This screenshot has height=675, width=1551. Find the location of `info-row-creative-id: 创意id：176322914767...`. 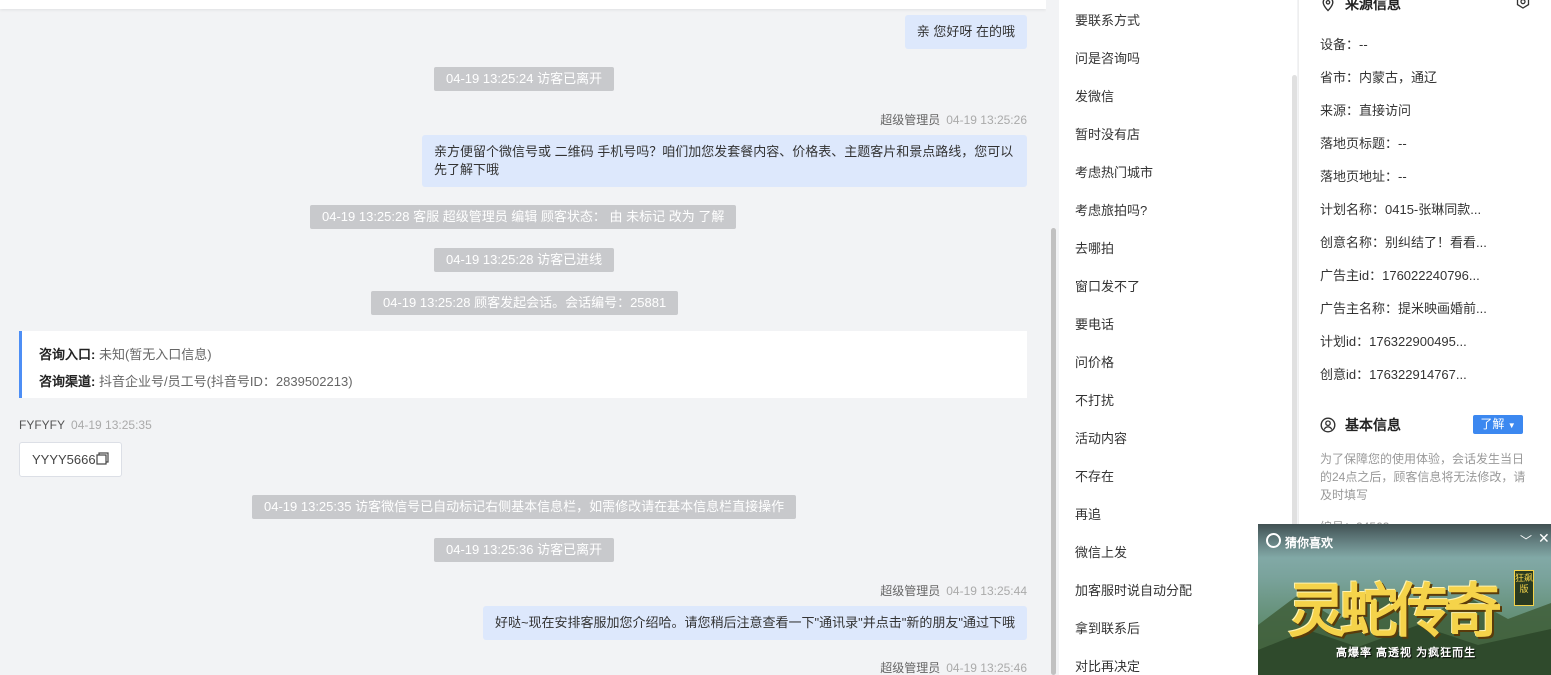

info-row-creative-id: 创意id：176322914767... is located at coordinates (1393, 374).